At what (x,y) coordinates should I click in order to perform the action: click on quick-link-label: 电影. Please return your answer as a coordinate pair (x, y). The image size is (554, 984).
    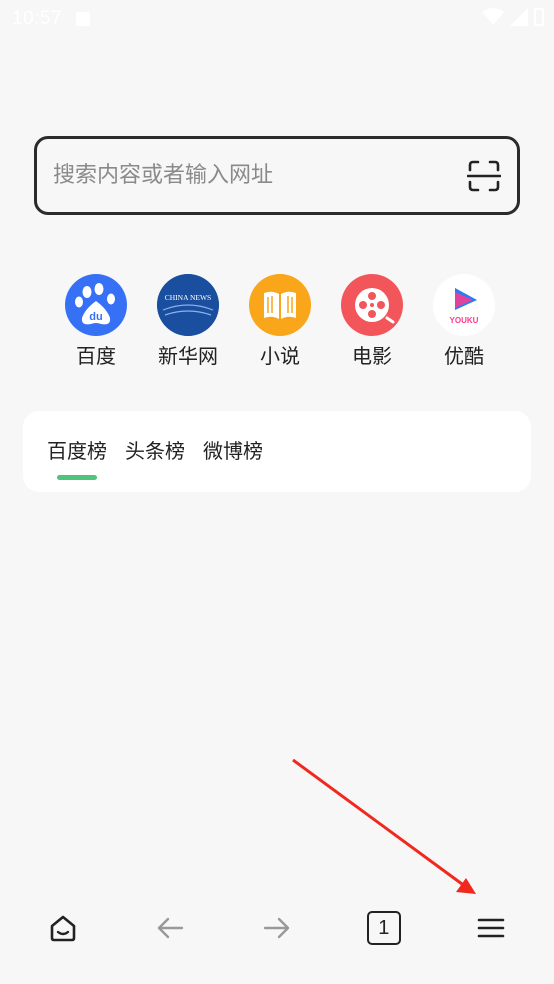
    Looking at the image, I should click on (372, 356).